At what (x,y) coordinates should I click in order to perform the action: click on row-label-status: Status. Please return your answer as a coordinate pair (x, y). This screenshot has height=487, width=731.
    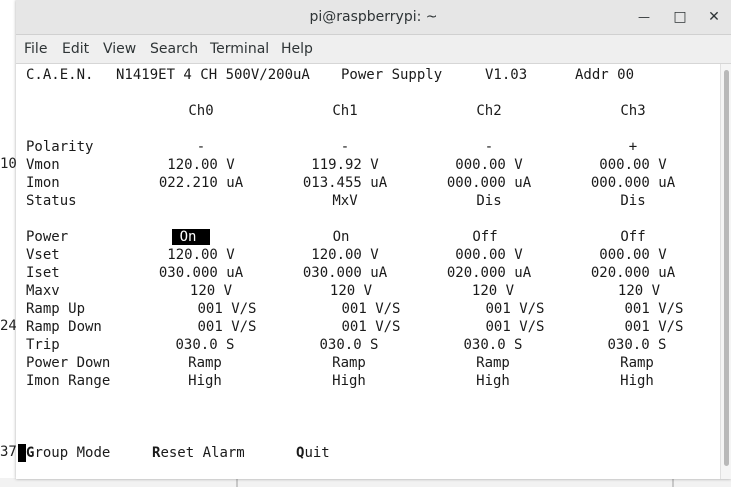
    Looking at the image, I should click on (51, 201).